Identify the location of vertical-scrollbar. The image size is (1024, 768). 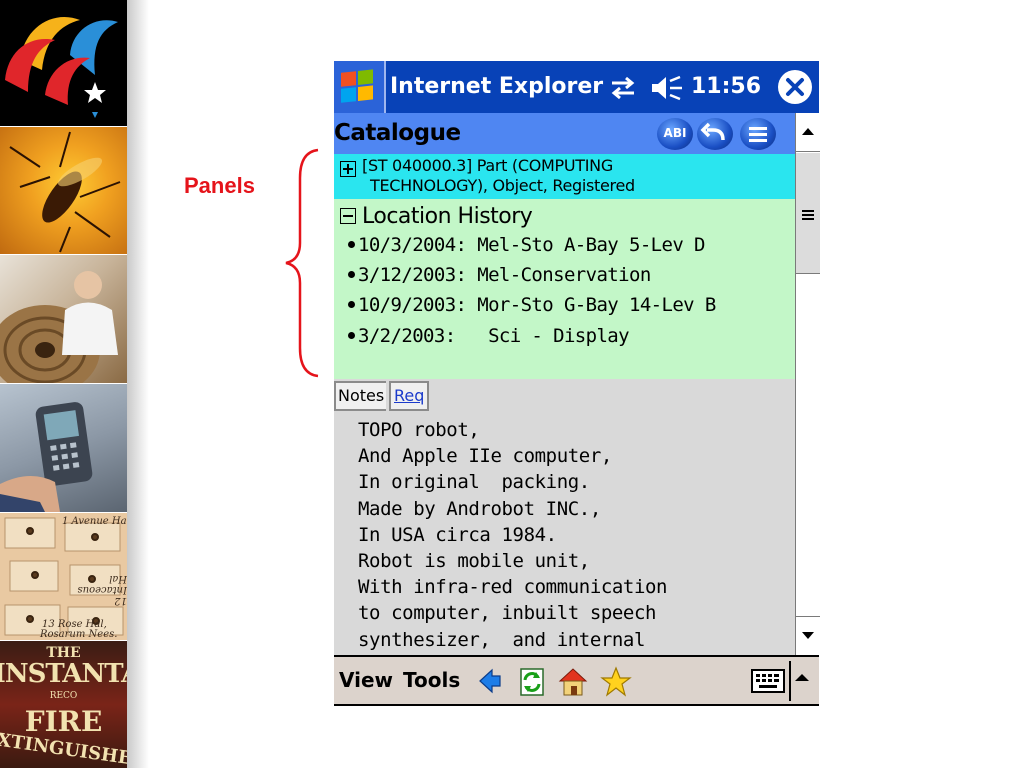
(807, 384).